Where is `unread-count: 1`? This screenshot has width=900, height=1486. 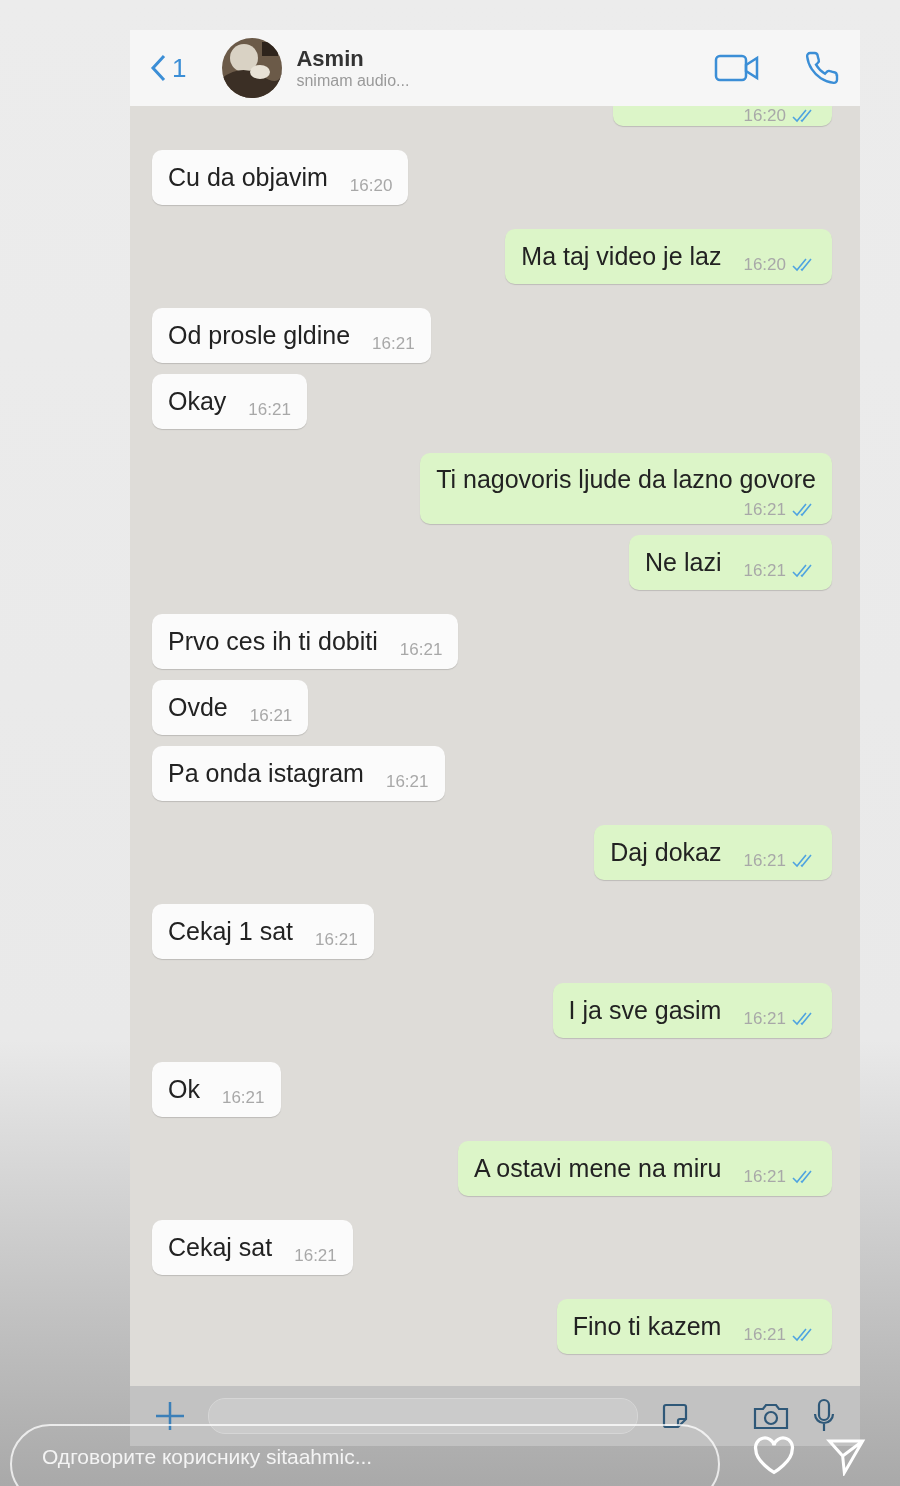
unread-count: 1 is located at coordinates (179, 68).